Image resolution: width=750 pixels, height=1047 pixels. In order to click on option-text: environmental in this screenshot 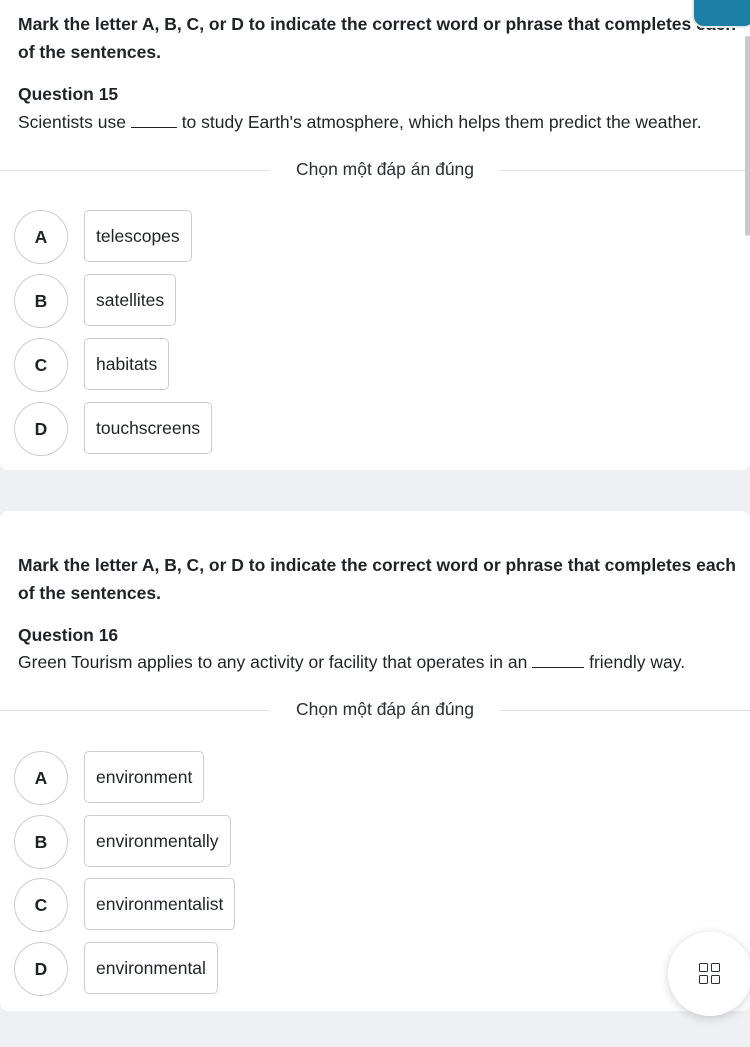, I will do `click(151, 968)`.